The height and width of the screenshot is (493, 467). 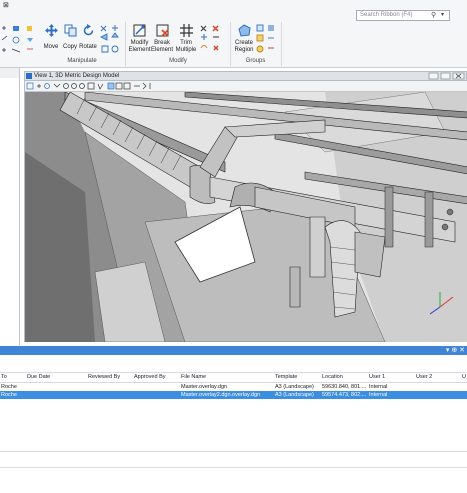 What do you see at coordinates (424, 377) in the screenshot?
I see `column-header-user-2: User 2` at bounding box center [424, 377].